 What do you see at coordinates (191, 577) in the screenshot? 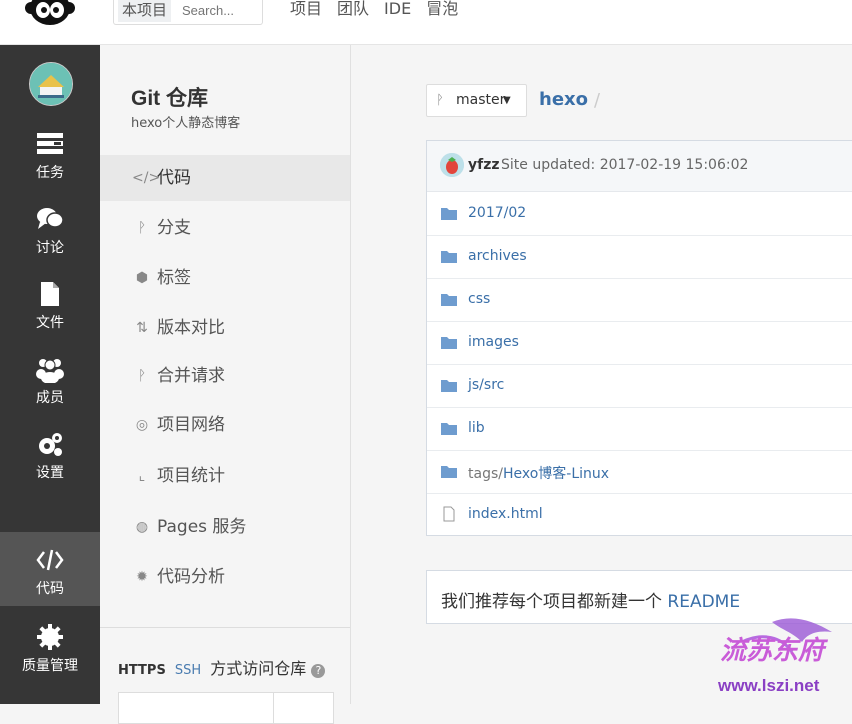
I see `subnav-label: 代码分析` at bounding box center [191, 577].